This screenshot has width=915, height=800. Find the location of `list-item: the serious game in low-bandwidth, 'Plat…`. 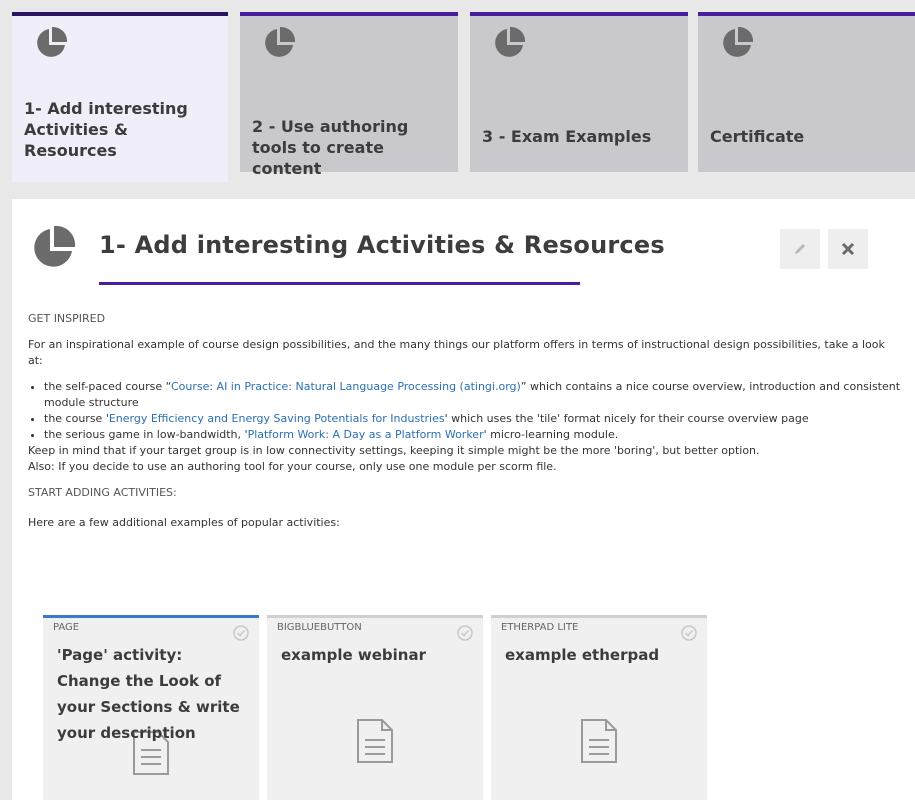

list-item: the serious game in low-bandwidth, 'Plat… is located at coordinates (473, 435).